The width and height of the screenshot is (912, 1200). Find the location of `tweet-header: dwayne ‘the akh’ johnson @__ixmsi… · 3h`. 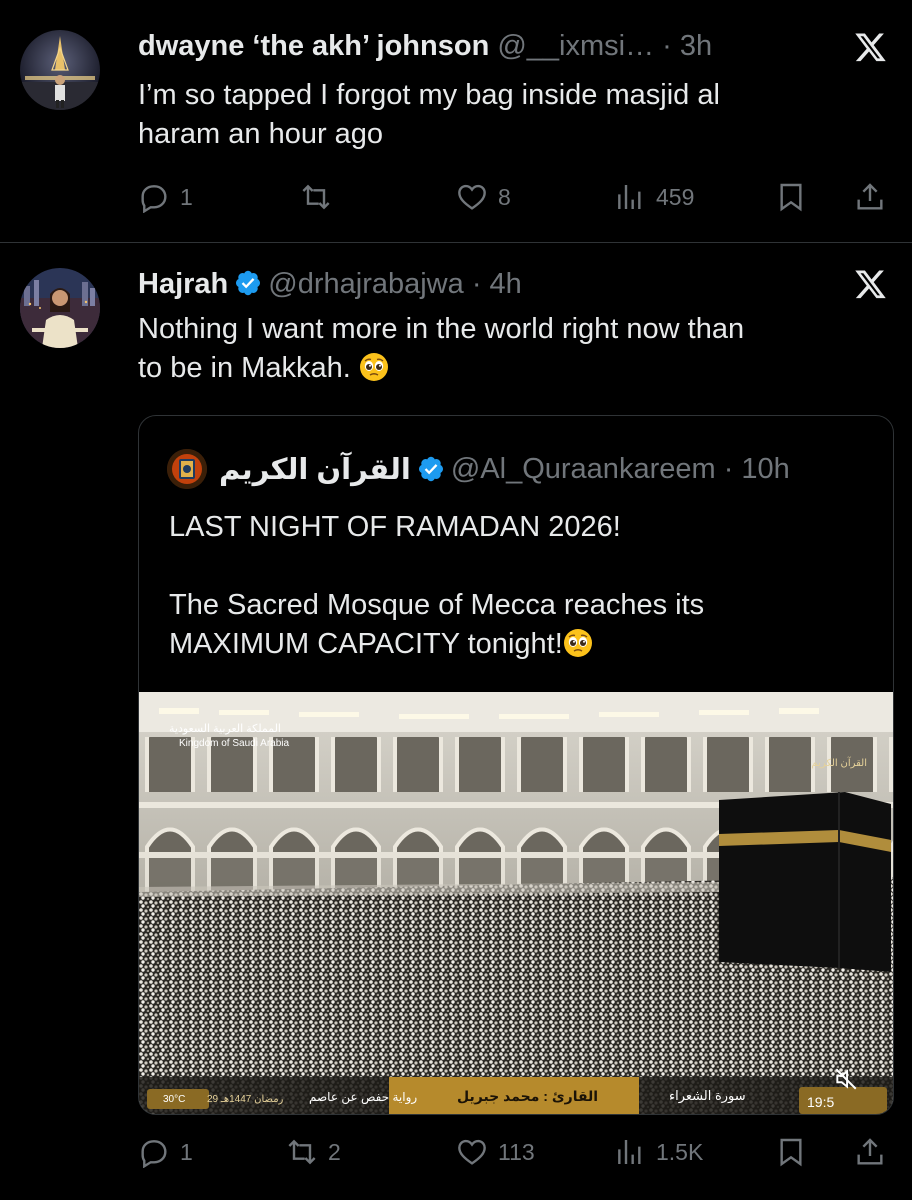

tweet-header: dwayne ‘the akh’ johnson @__ixmsi… · 3h is located at coordinates (425, 46).